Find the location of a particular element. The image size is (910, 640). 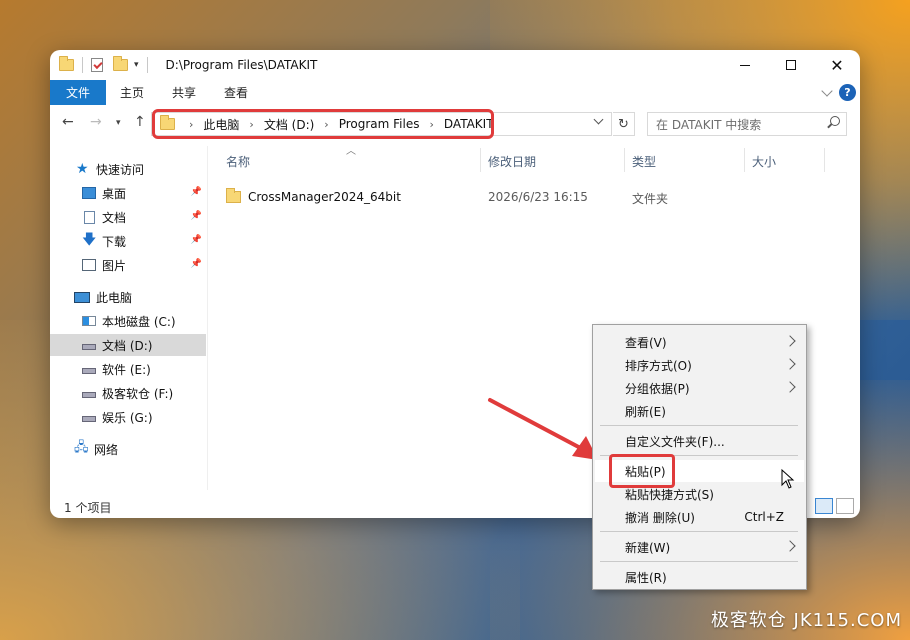

sidebar-item-drive-f: 极客软仓 (F:) is located at coordinates (128, 393).